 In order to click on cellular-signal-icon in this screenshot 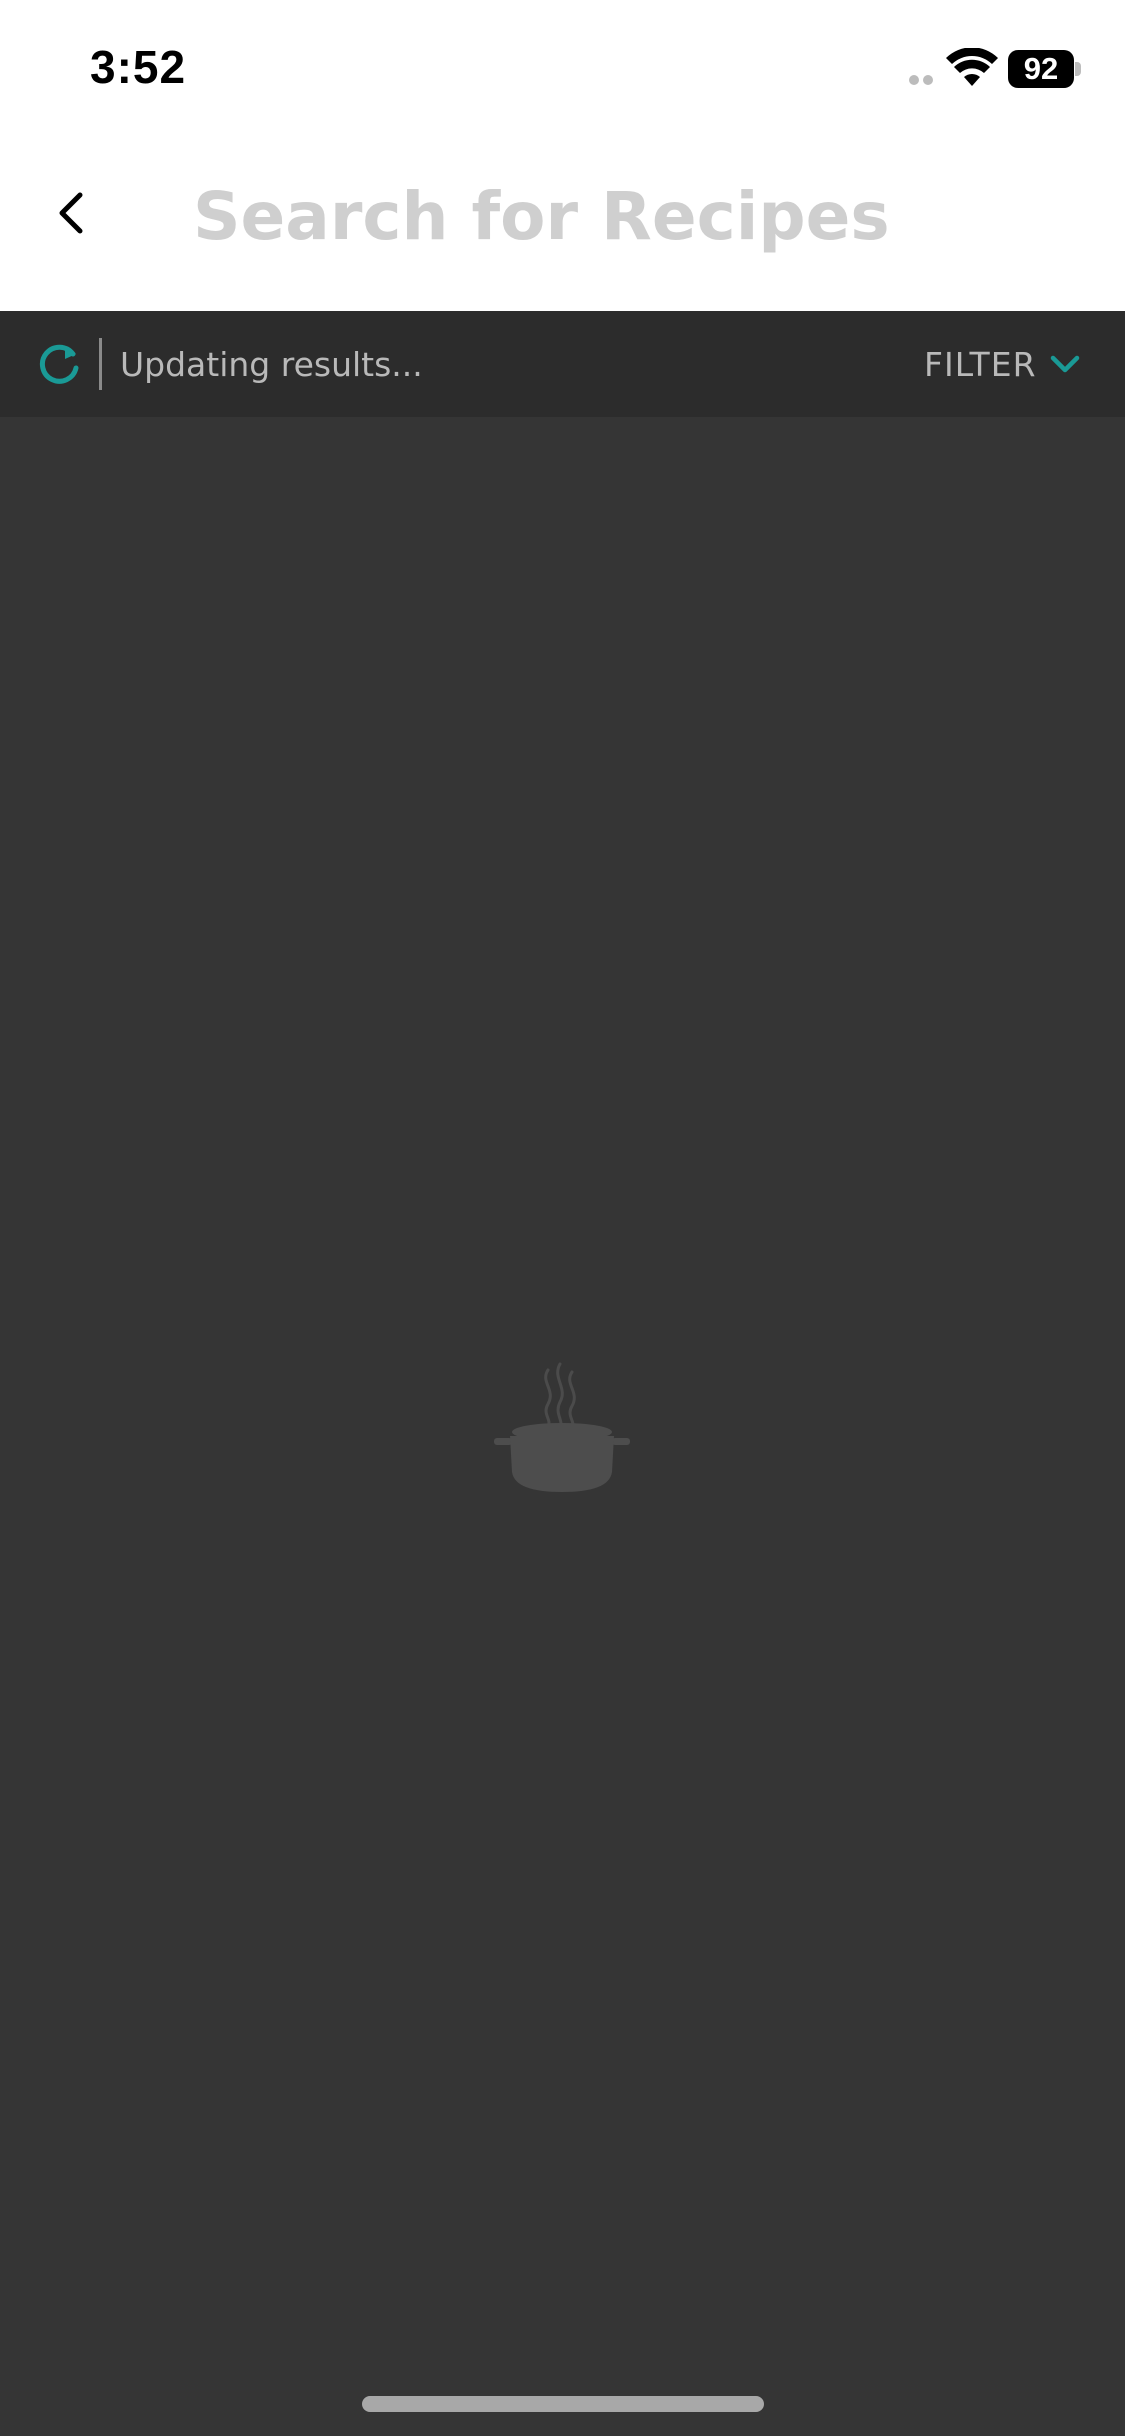, I will do `click(922, 80)`.